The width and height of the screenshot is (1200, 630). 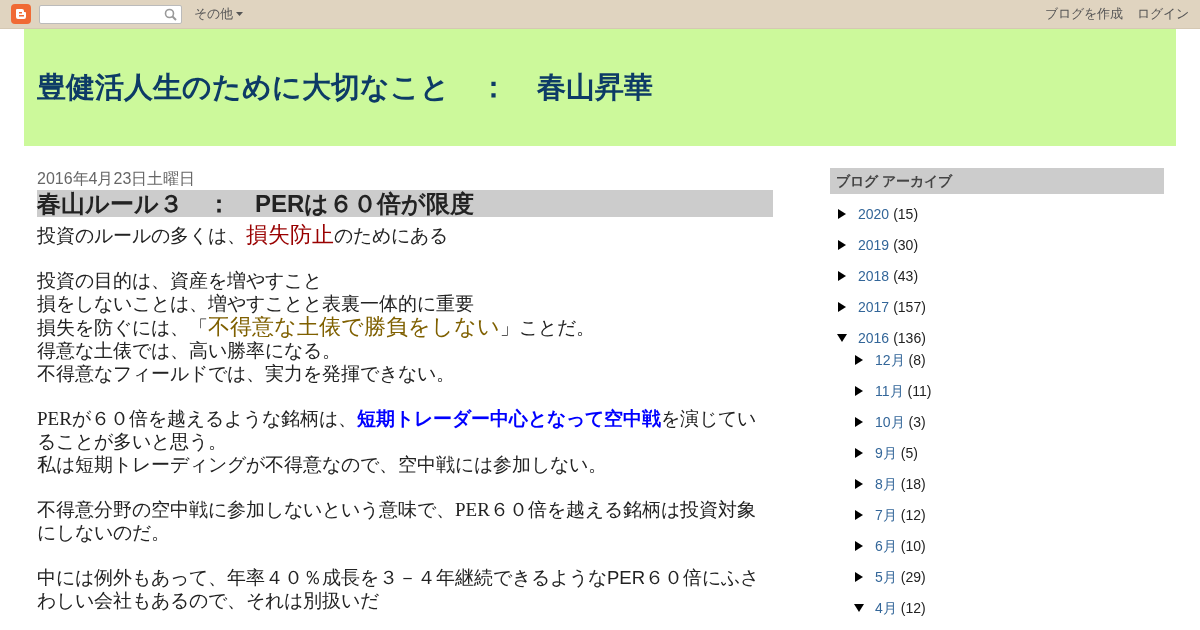 I want to click on archive-link: 7月, so click(x=886, y=515).